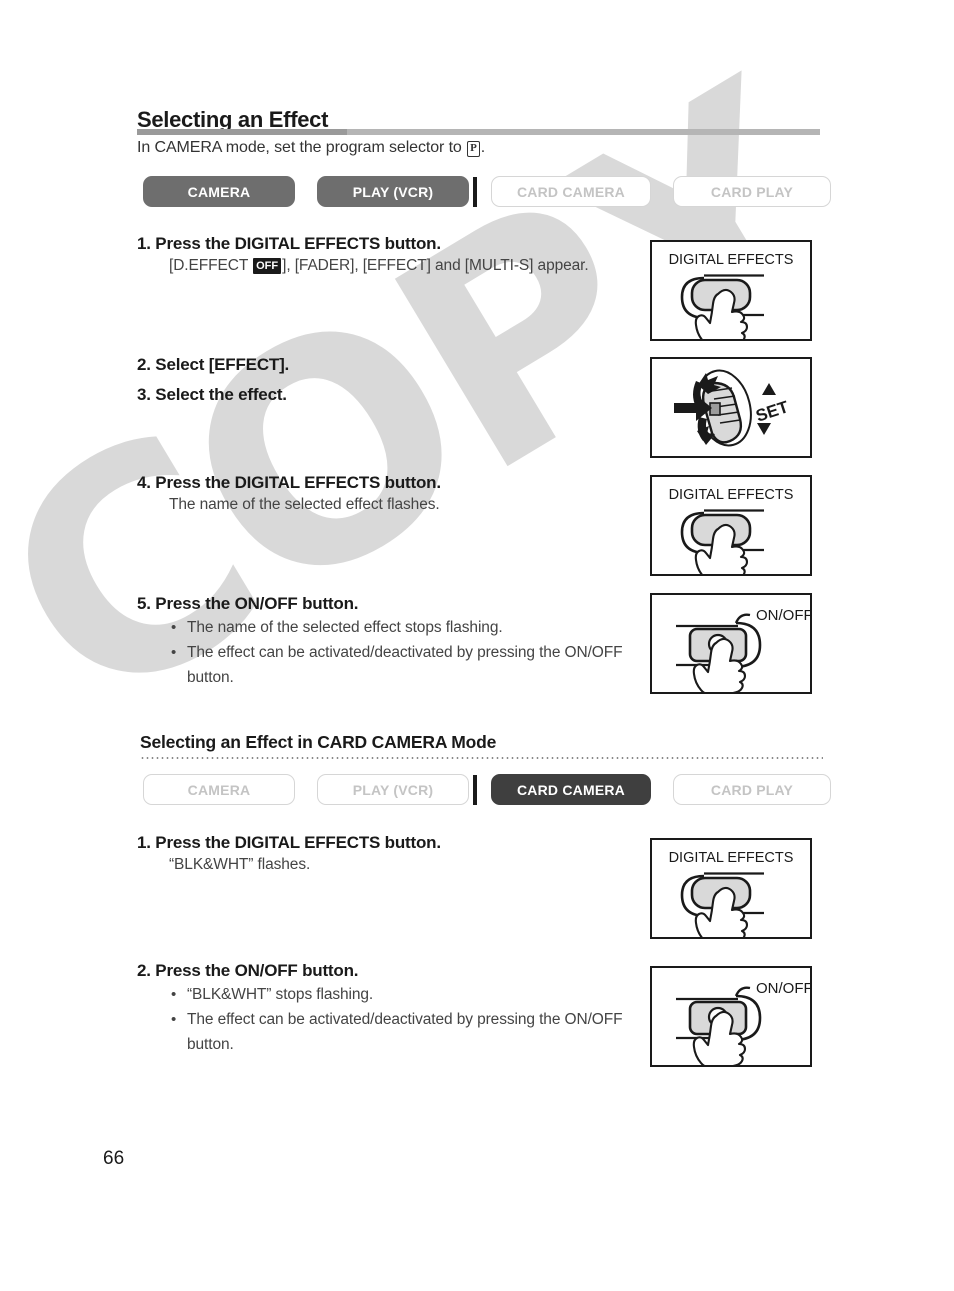 The image size is (954, 1291). I want to click on illustration-digital-effects-3: DIGITAL EFFECTS, so click(731, 888).